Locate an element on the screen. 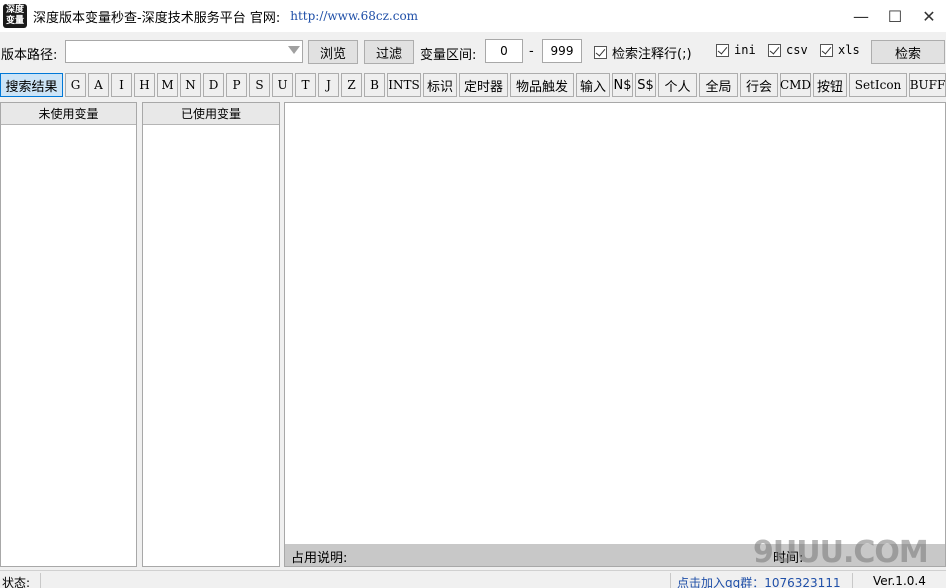 The width and height of the screenshot is (946, 588). tab-n-dollar: N$ is located at coordinates (622, 85).